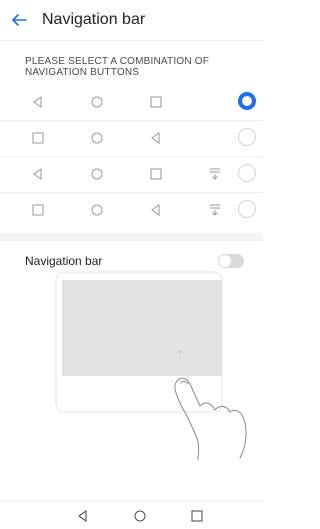 The image size is (320, 529). What do you see at coordinates (94, 19) in the screenshot?
I see `page-title: Navigation bar` at bounding box center [94, 19].